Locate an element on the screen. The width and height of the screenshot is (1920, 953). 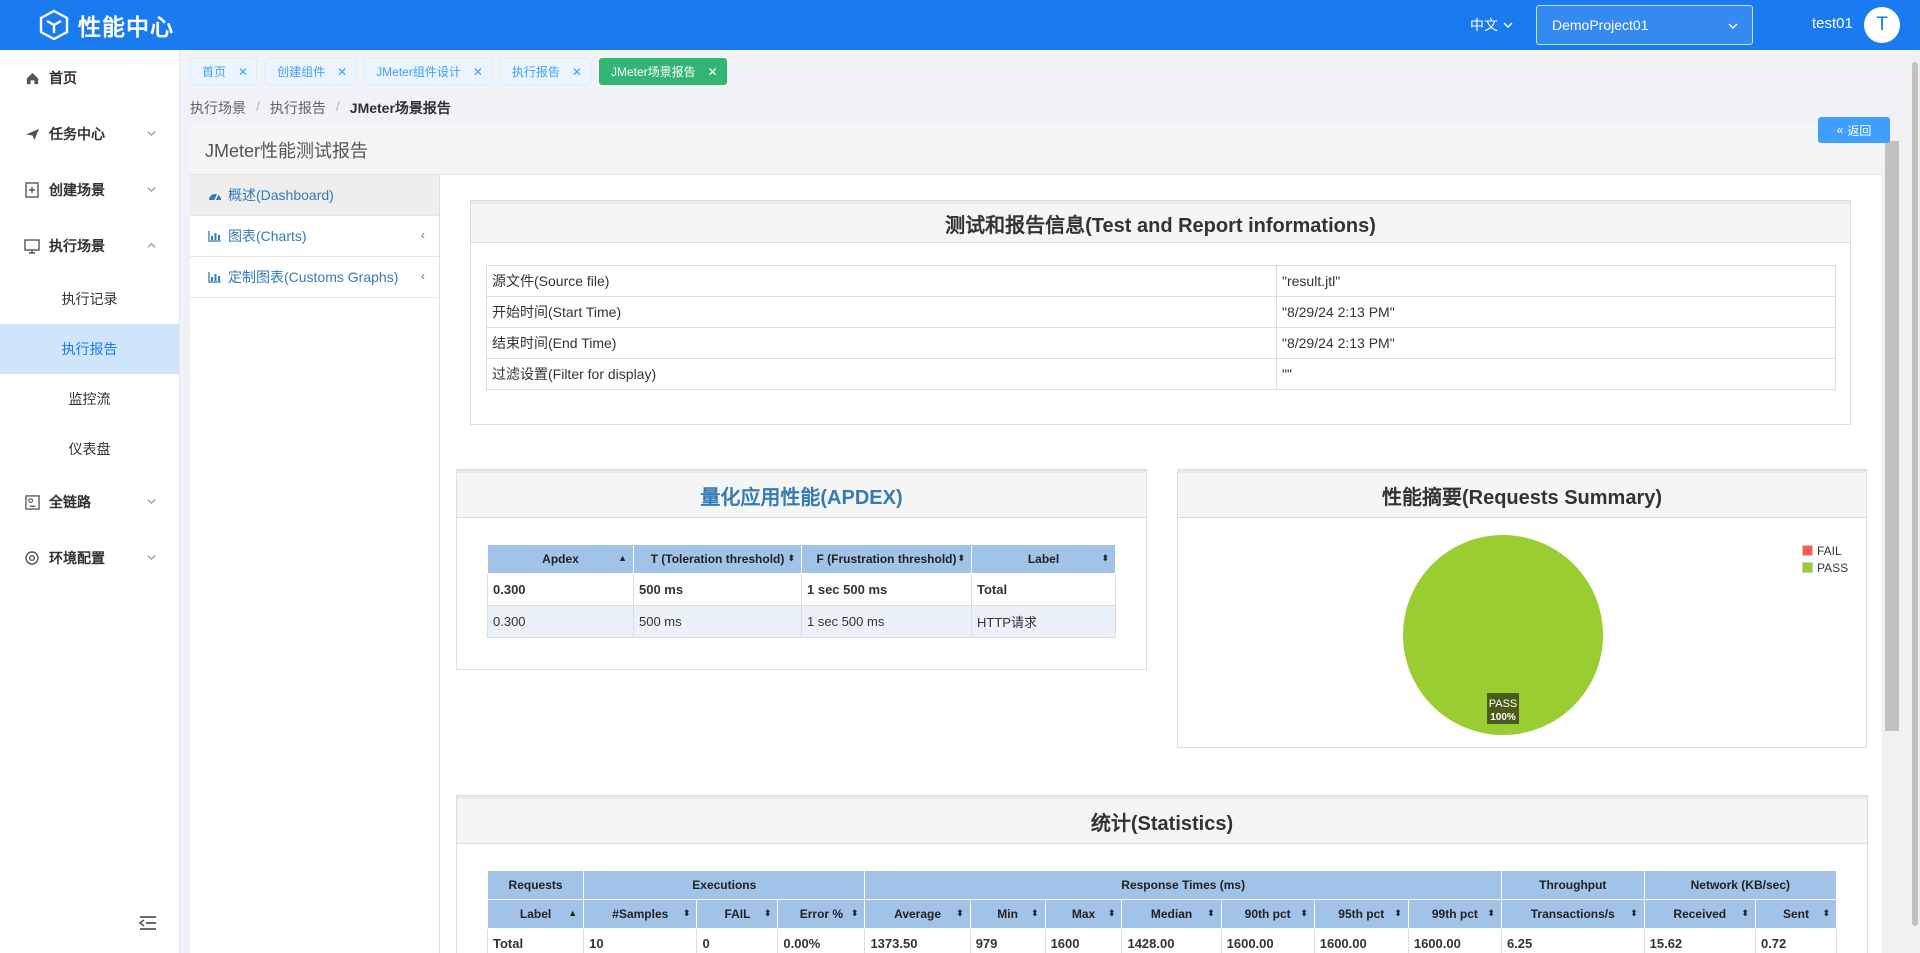
group-header: Response Times (ms) is located at coordinates (1183, 885).